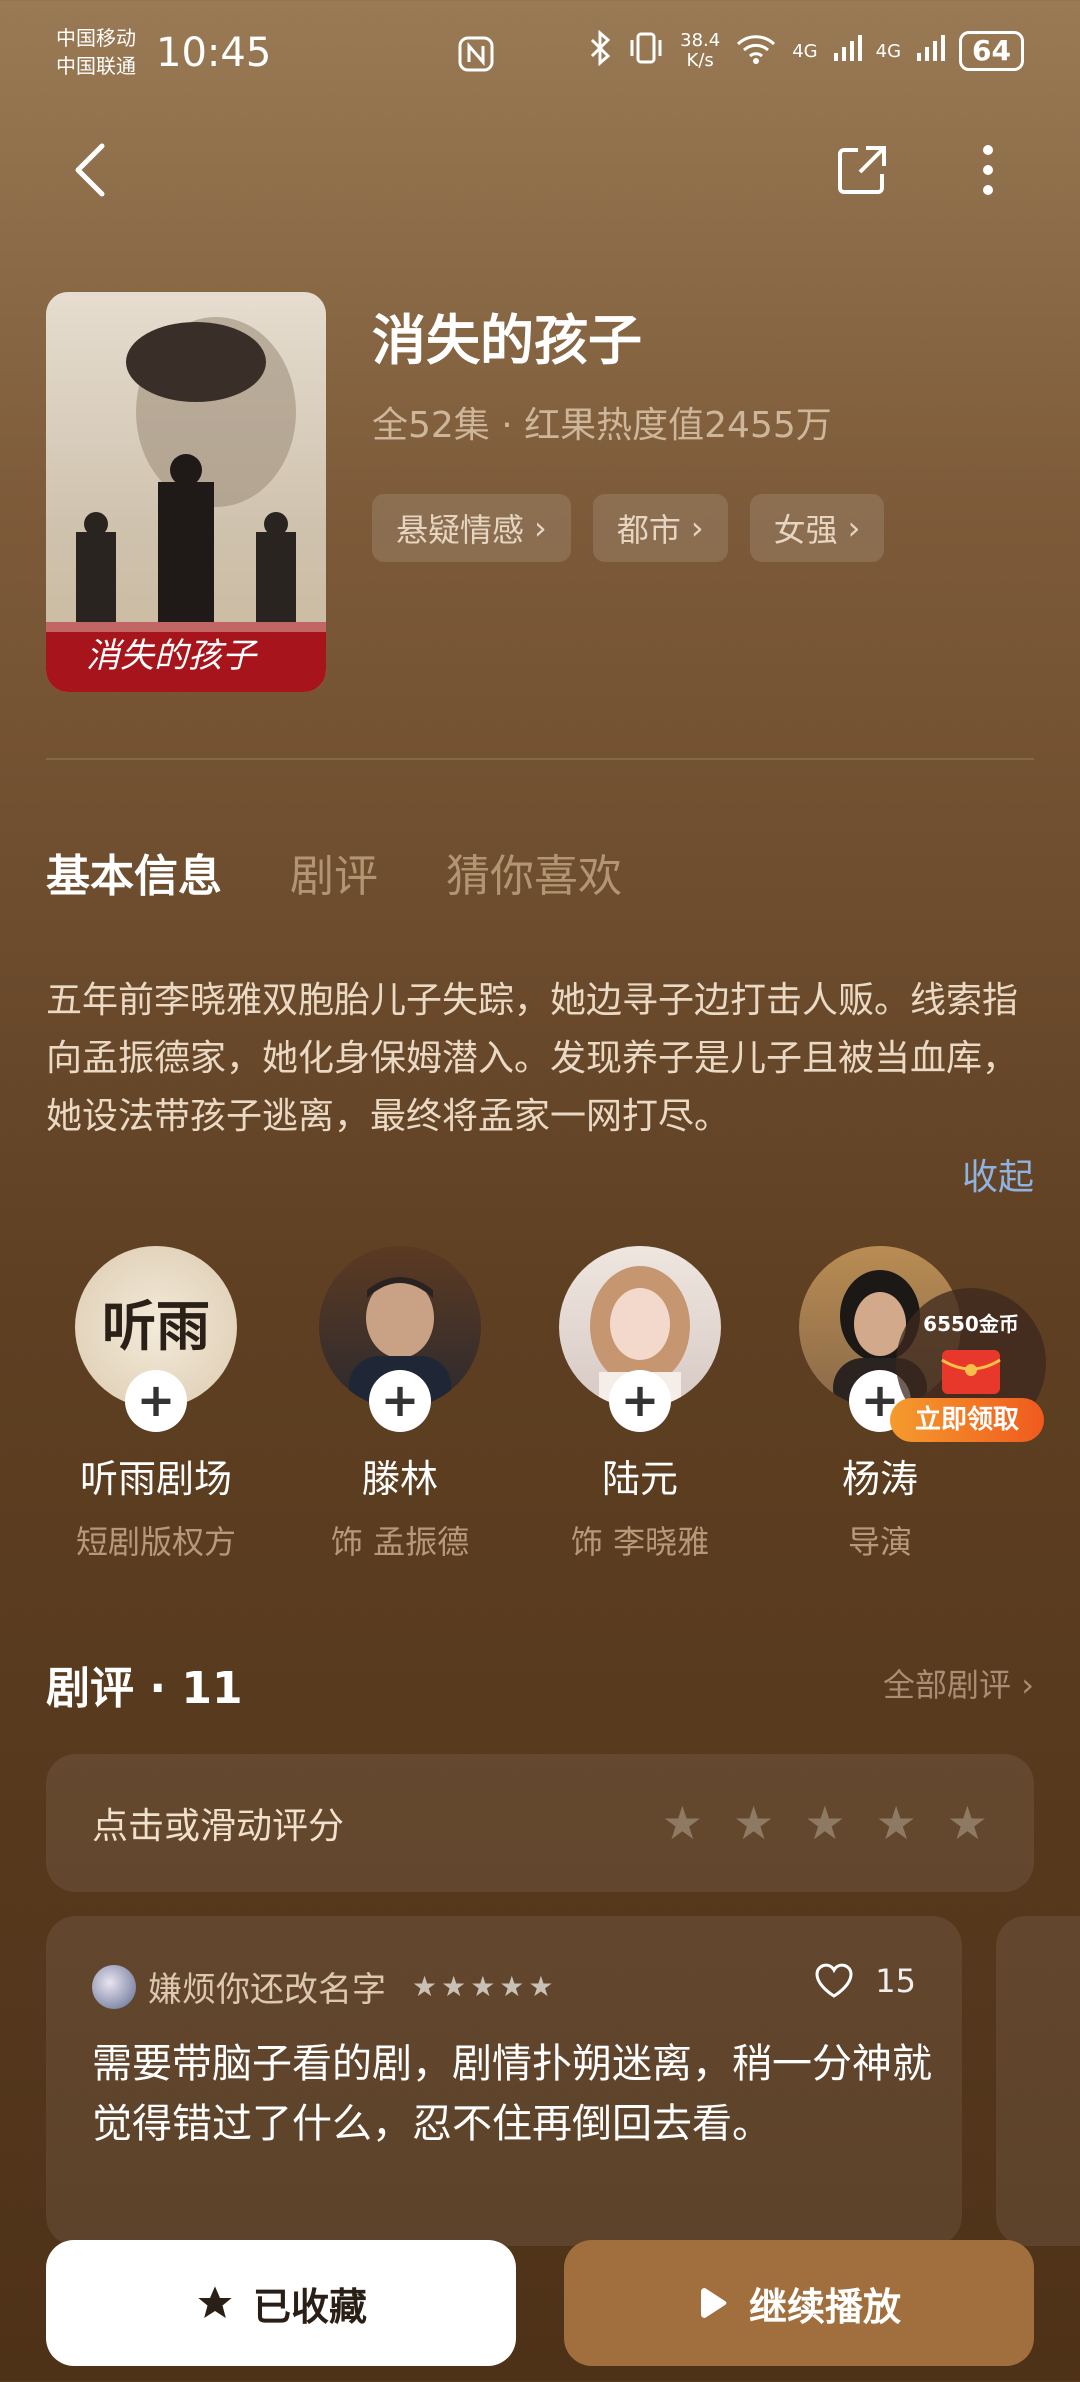  Describe the element at coordinates (895, 1981) in the screenshot. I see `like-count: 15` at that location.